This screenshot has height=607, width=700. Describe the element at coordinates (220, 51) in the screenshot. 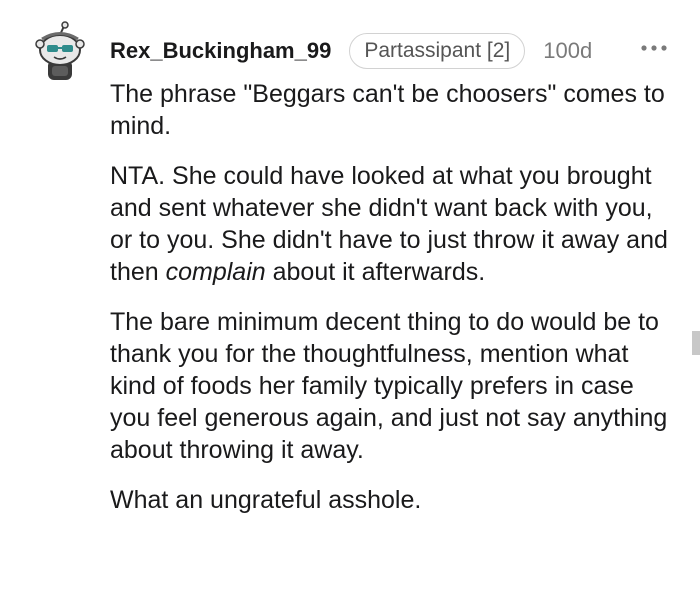

I see `username-link: Rex_Buckingham_99` at that location.